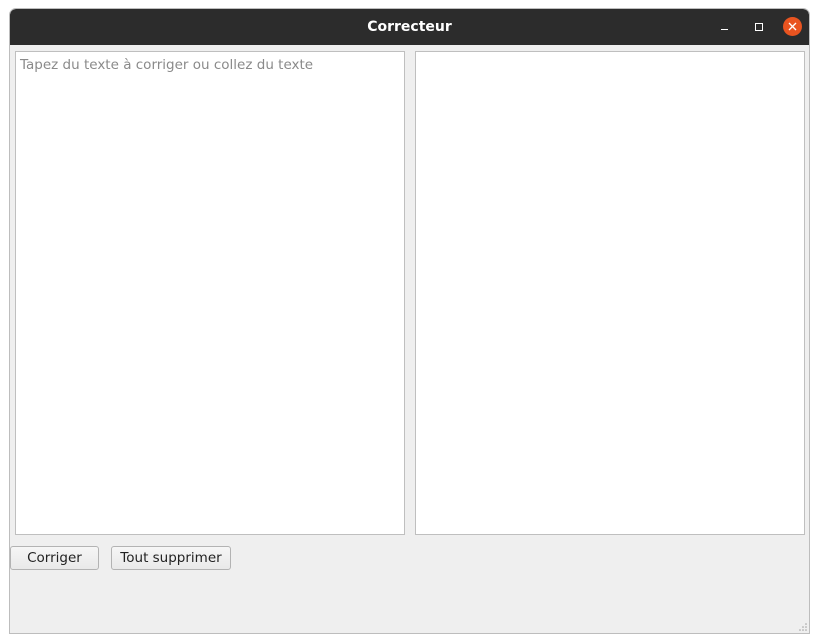  Describe the element at coordinates (802, 626) in the screenshot. I see `resize-grip-icon` at that location.